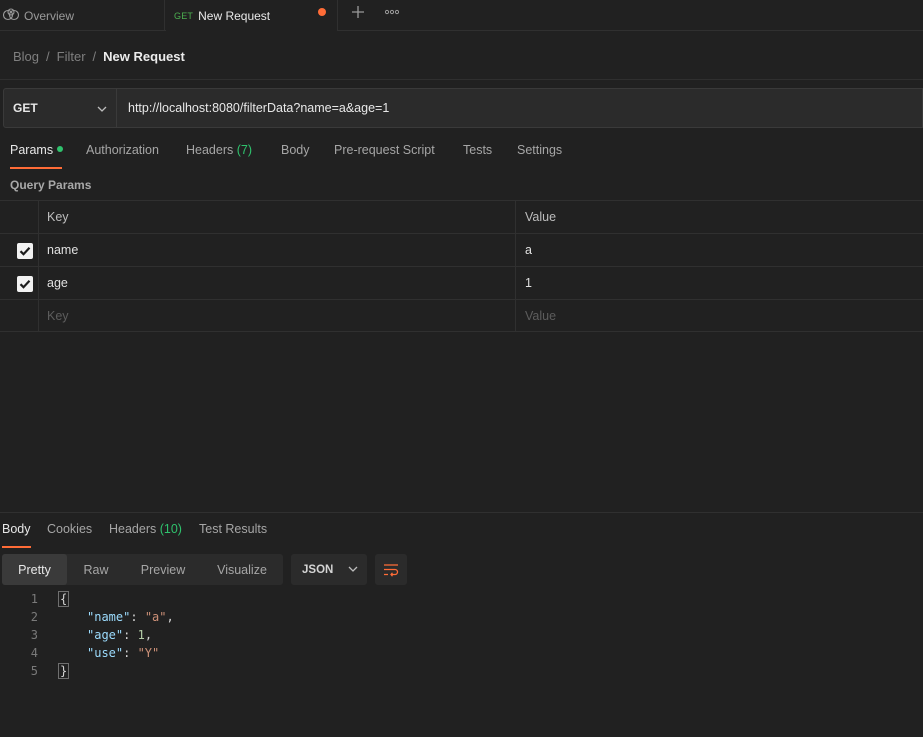 The width and height of the screenshot is (923, 737). I want to click on view-mode-toggle: Pretty Raw Preview Visualize, so click(142, 569).